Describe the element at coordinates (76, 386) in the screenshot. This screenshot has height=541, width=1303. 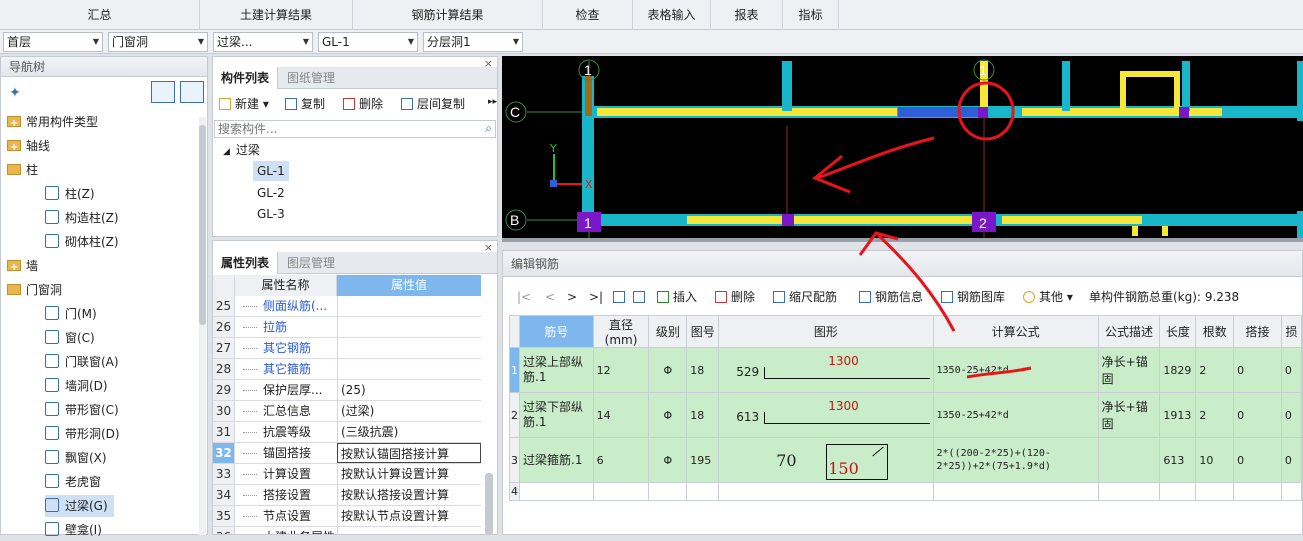
I see `nav-item: 墙洞(D)` at that location.